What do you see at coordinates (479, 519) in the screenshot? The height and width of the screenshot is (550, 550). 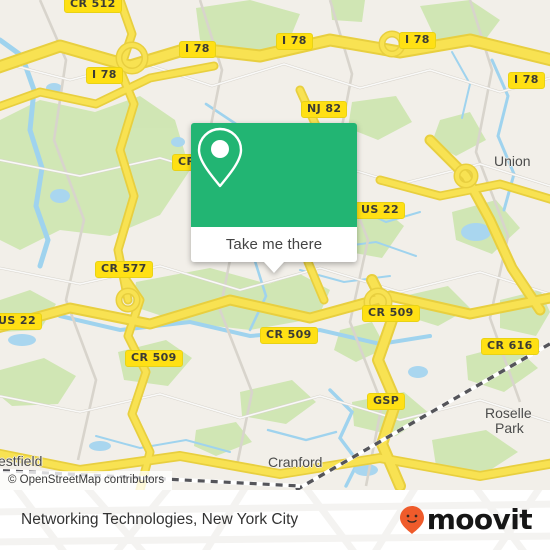 I see `moovit-wordmark: moovit` at bounding box center [479, 519].